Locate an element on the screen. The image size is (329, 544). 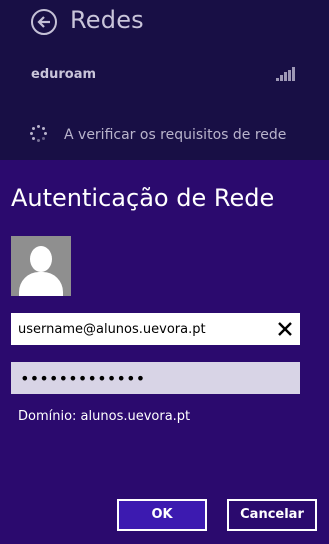
clear-button is located at coordinates (285, 329).